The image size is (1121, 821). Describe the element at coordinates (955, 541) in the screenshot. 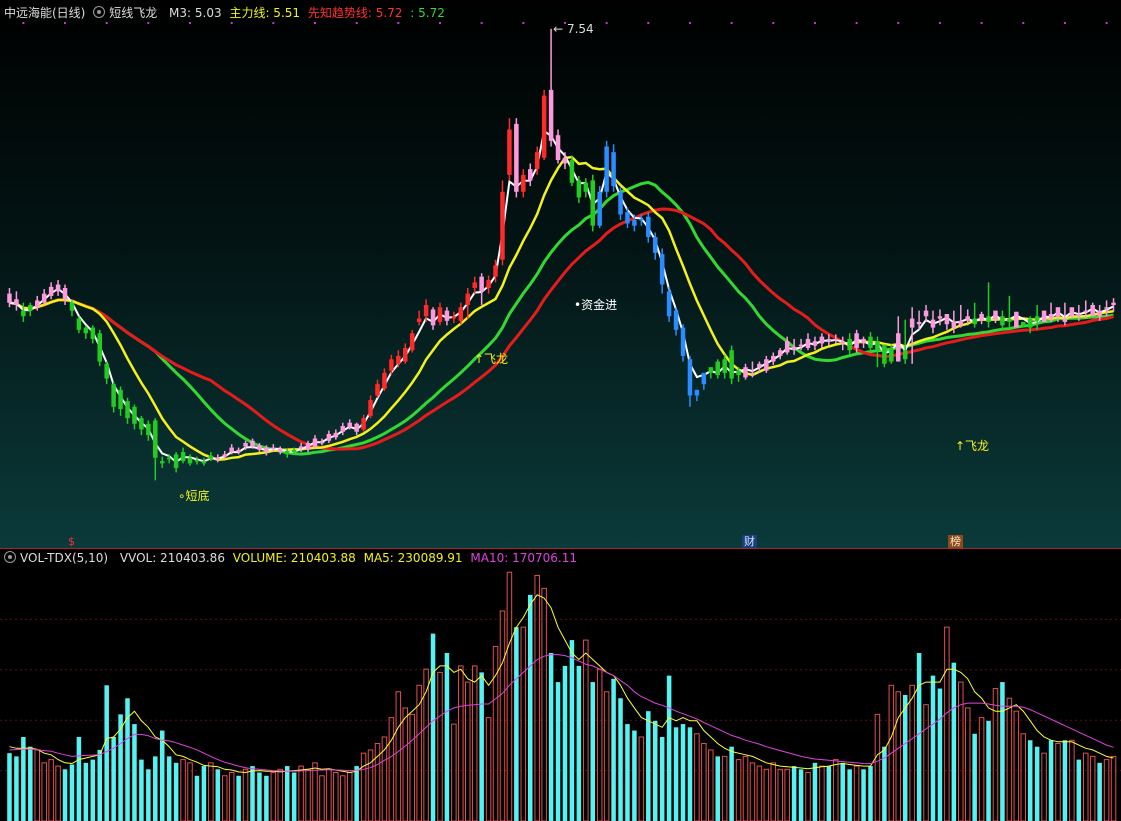

I see `marker-ranking: 榜` at that location.